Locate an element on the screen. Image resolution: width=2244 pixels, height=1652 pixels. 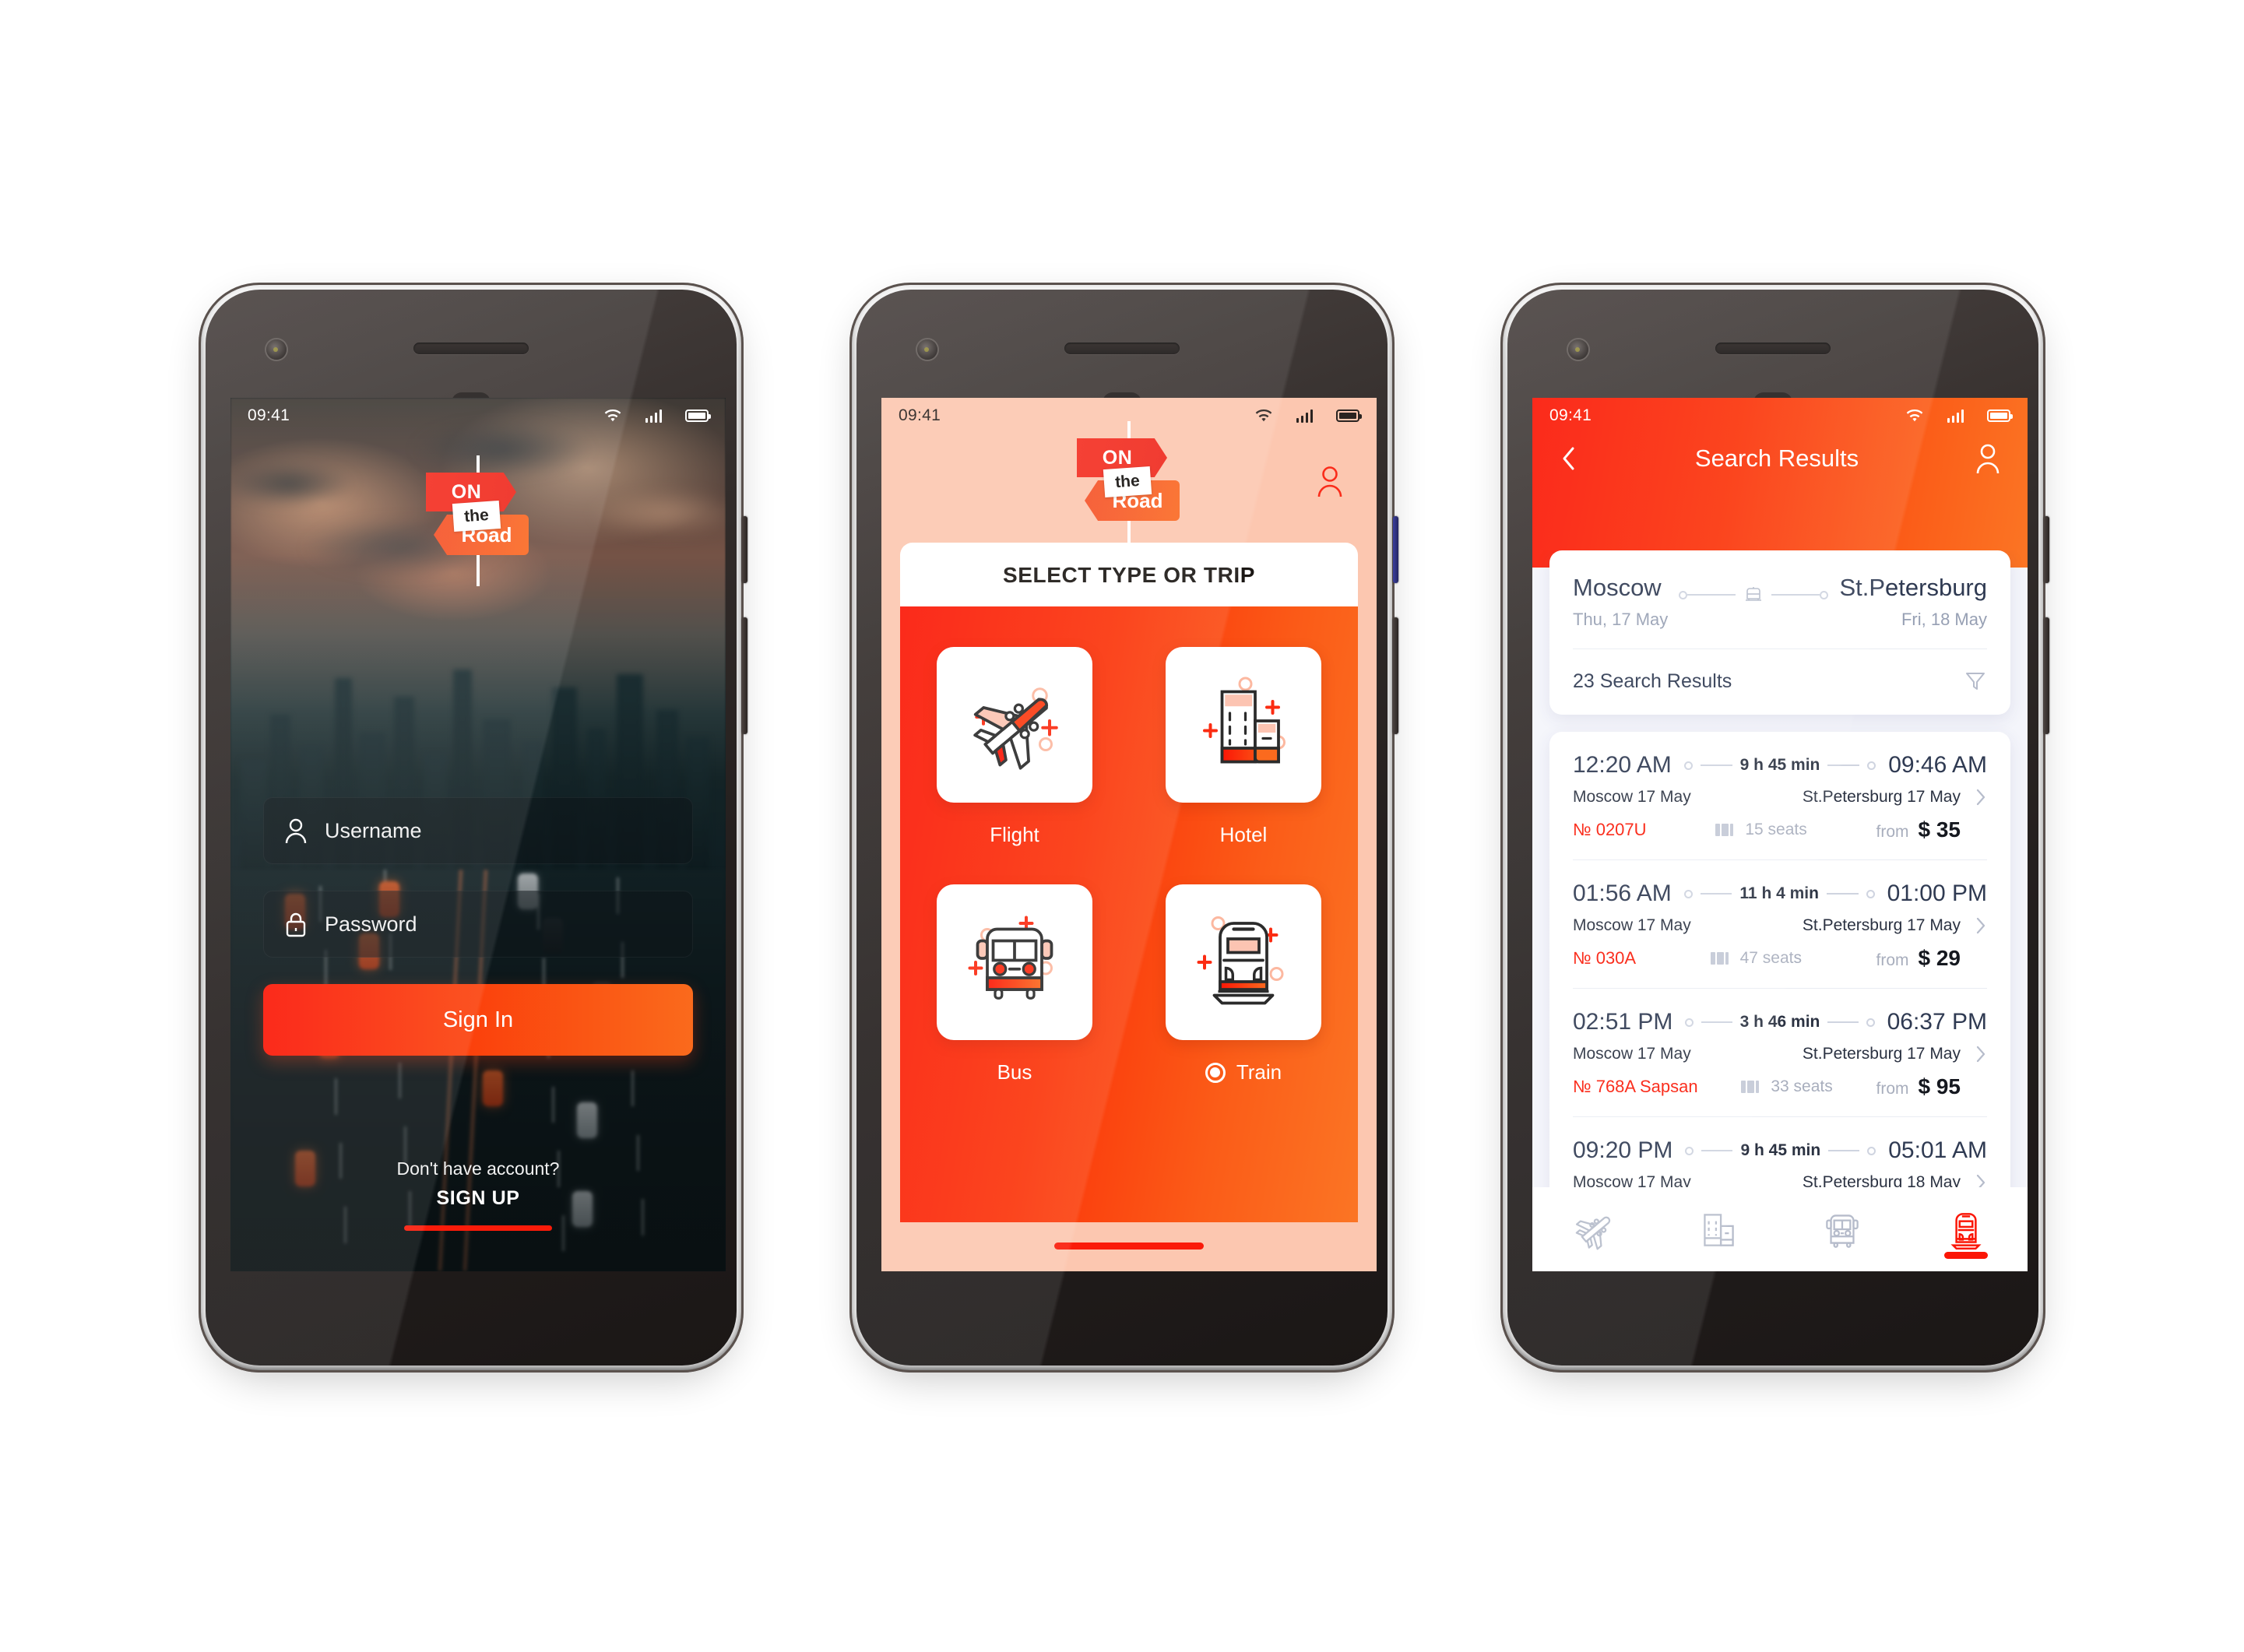
price: $ 35 is located at coordinates (1940, 830).